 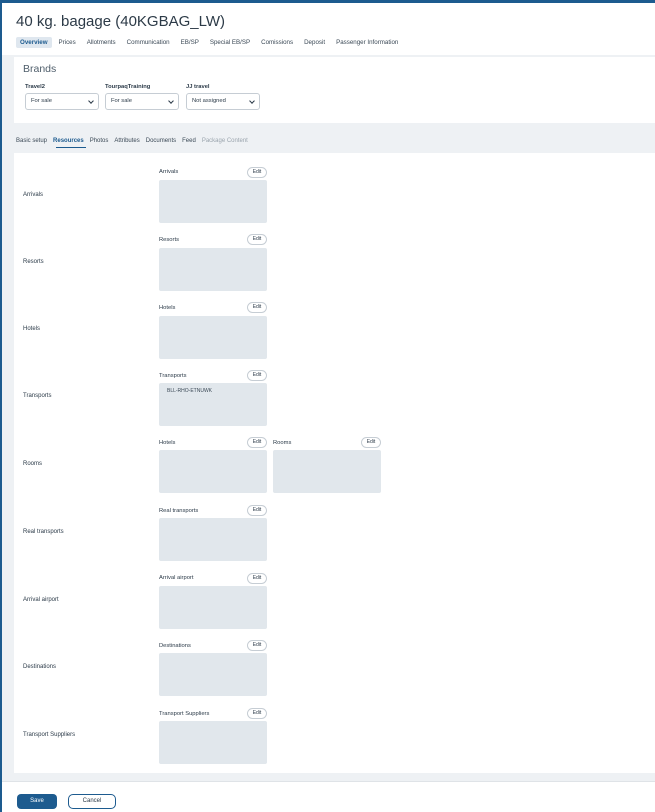 I want to click on tab-communication: Communication, so click(x=148, y=42).